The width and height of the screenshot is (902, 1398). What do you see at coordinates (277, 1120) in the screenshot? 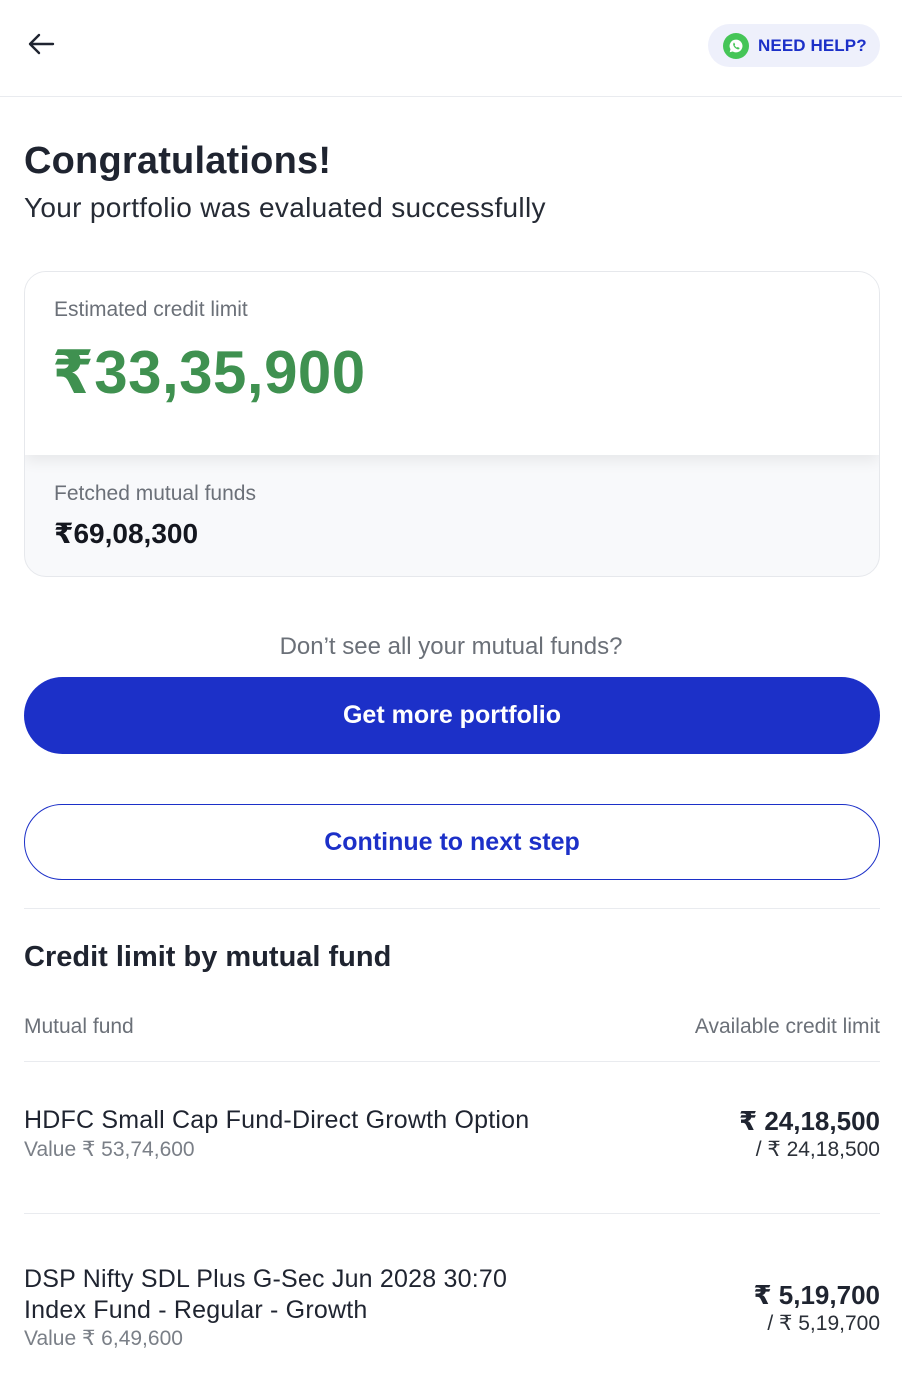
I see `fund-name: HDFC Small Cap Fund-Direct Growth Option` at bounding box center [277, 1120].